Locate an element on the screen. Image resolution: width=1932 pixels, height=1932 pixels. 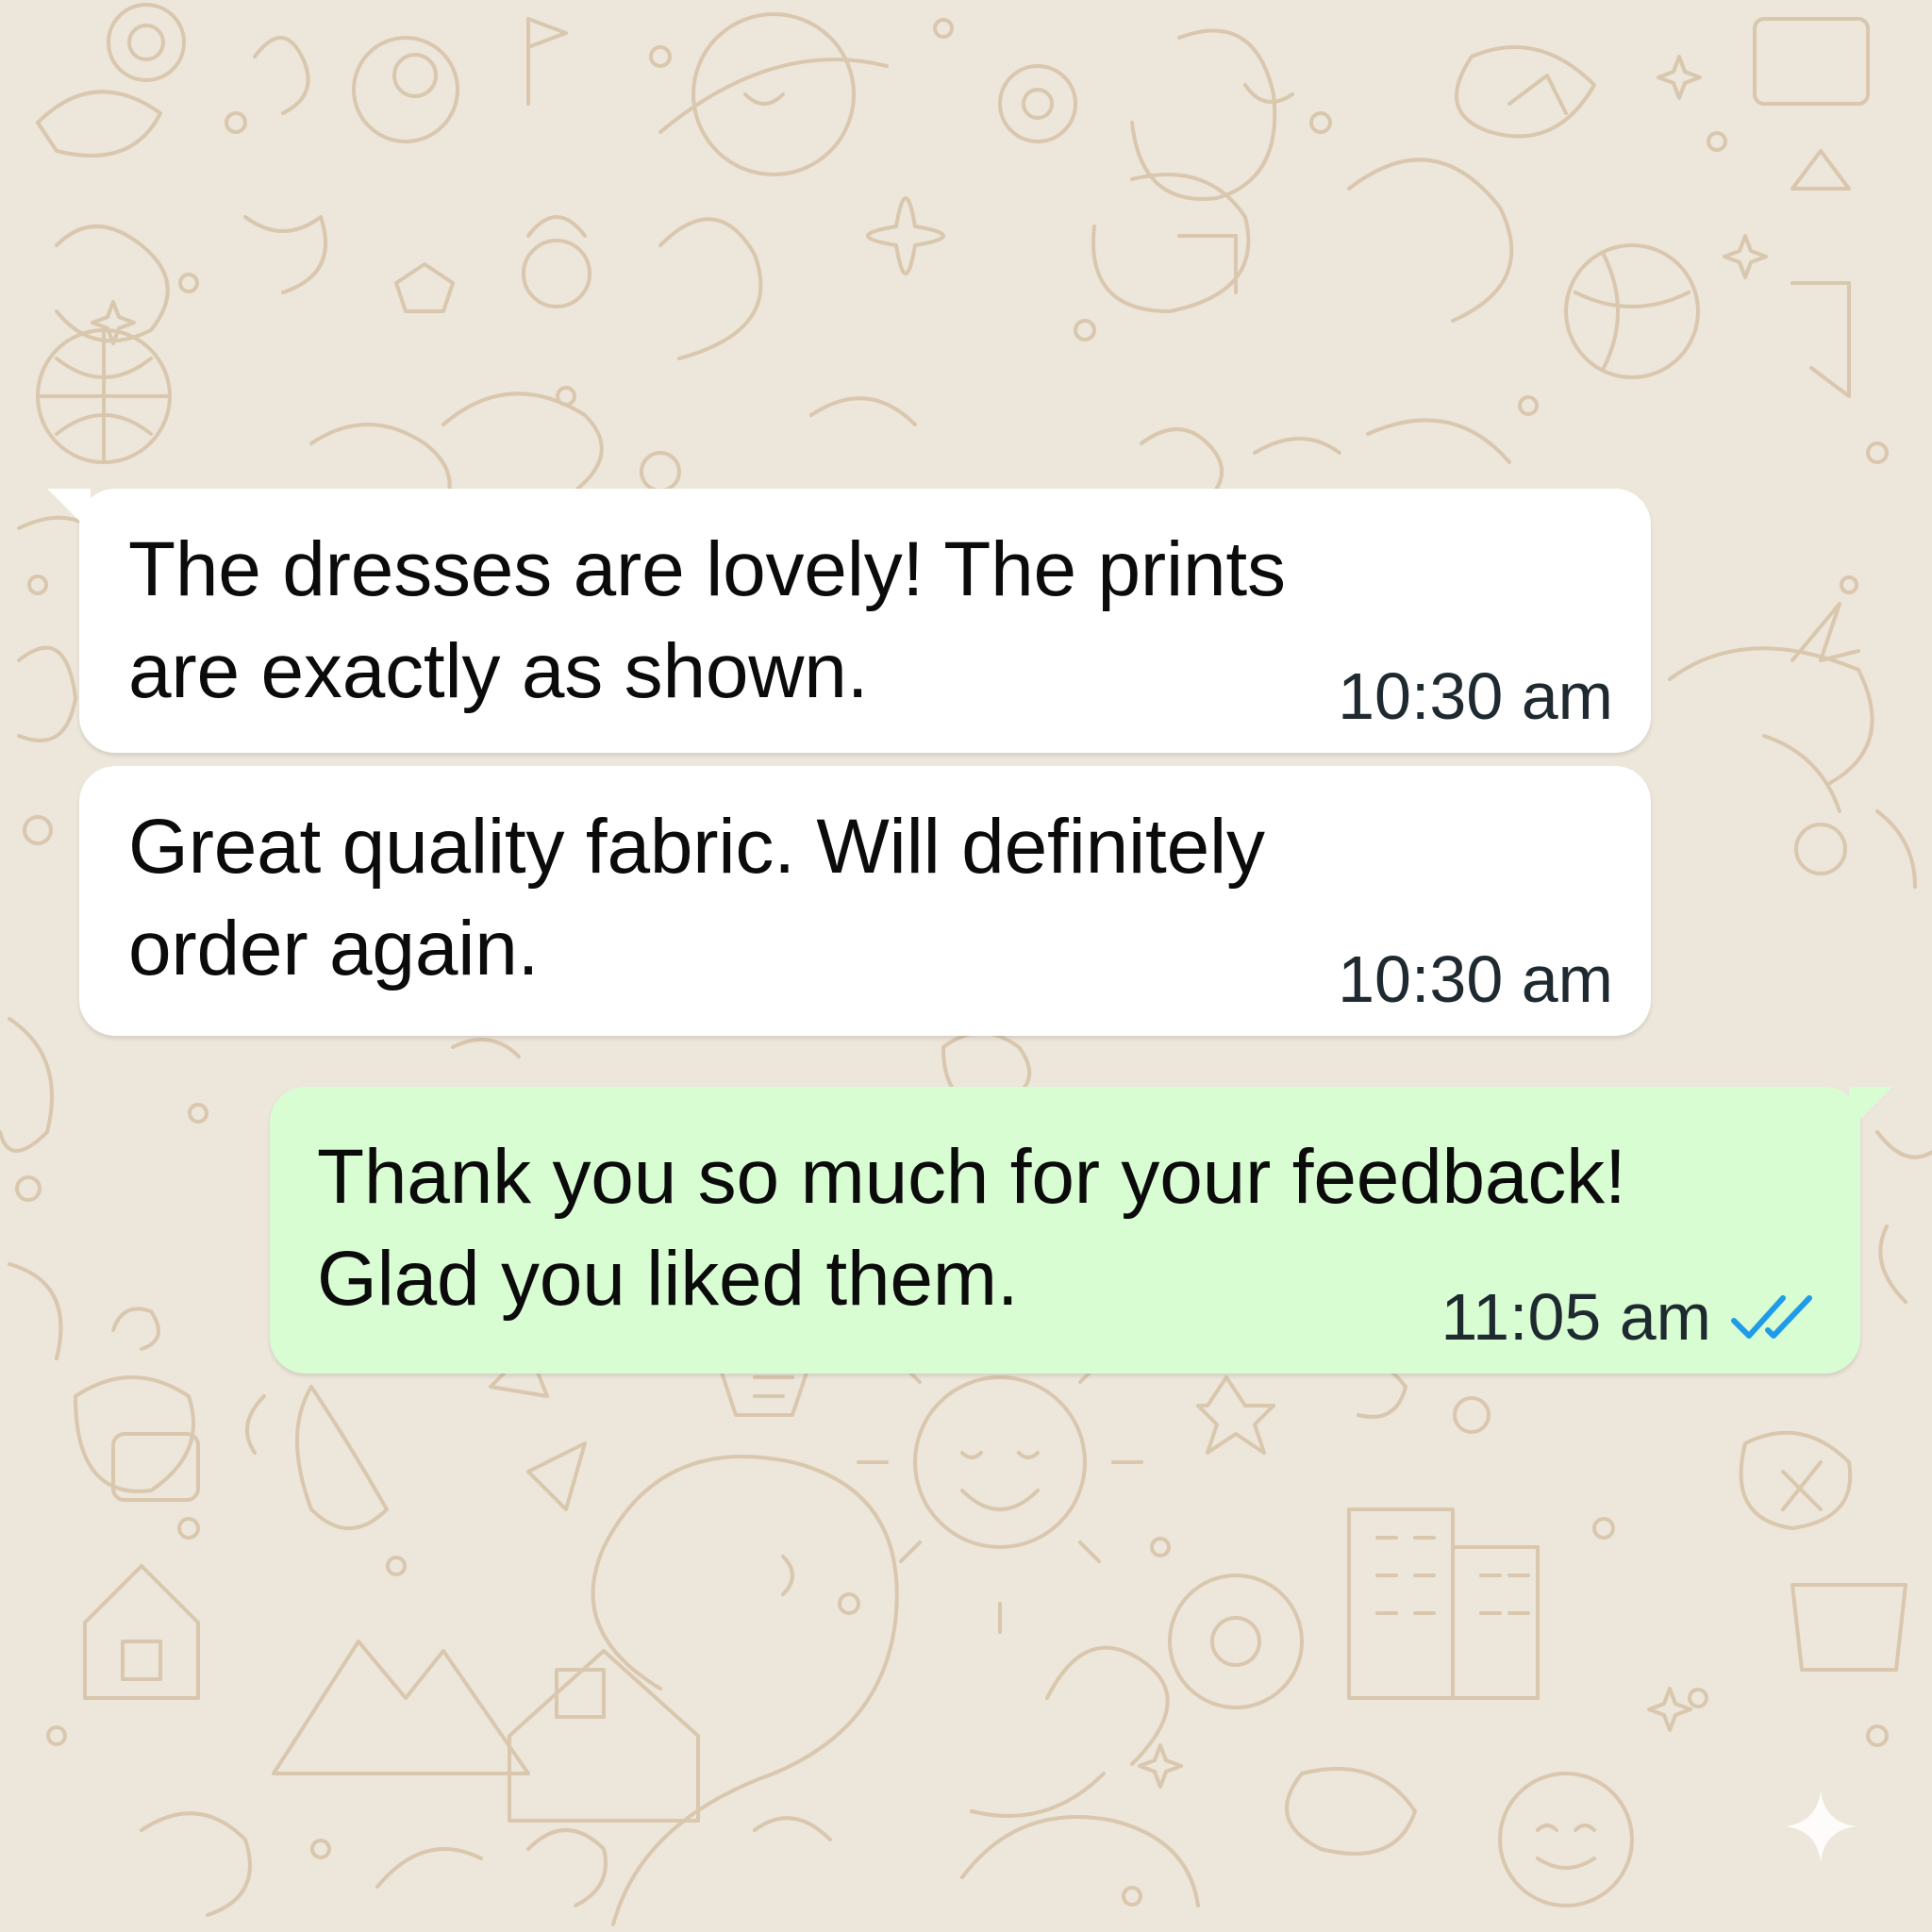
message-meta: 11:05 am is located at coordinates (1628, 1317).